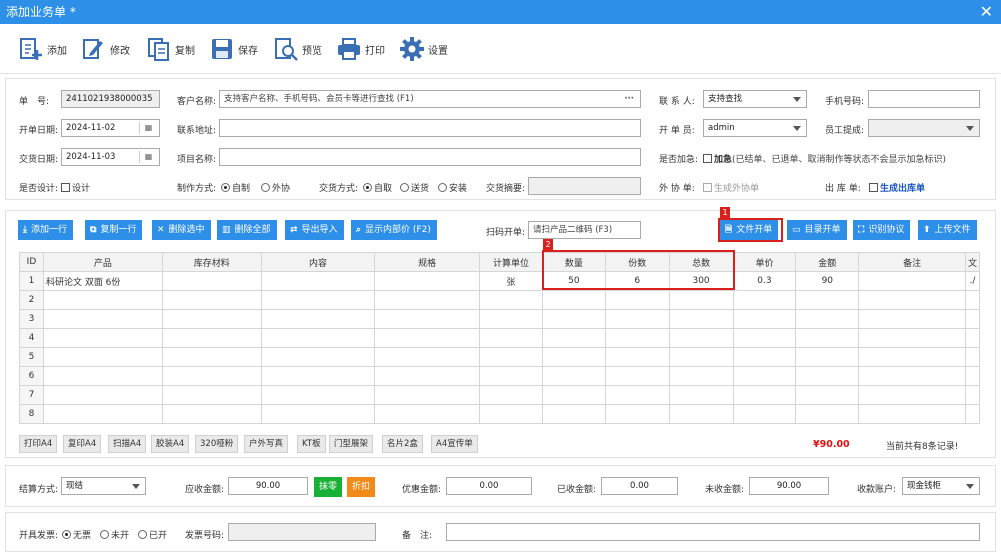 Image resolution: width=1001 pixels, height=558 pixels. Describe the element at coordinates (328, 487) in the screenshot. I see `erase-button: 抹零` at that location.